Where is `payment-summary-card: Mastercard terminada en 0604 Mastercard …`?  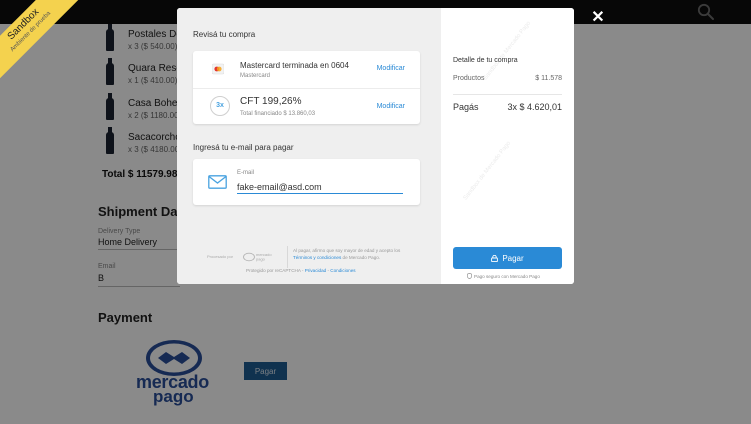 payment-summary-card: Mastercard terminada en 0604 Mastercard … is located at coordinates (306, 87).